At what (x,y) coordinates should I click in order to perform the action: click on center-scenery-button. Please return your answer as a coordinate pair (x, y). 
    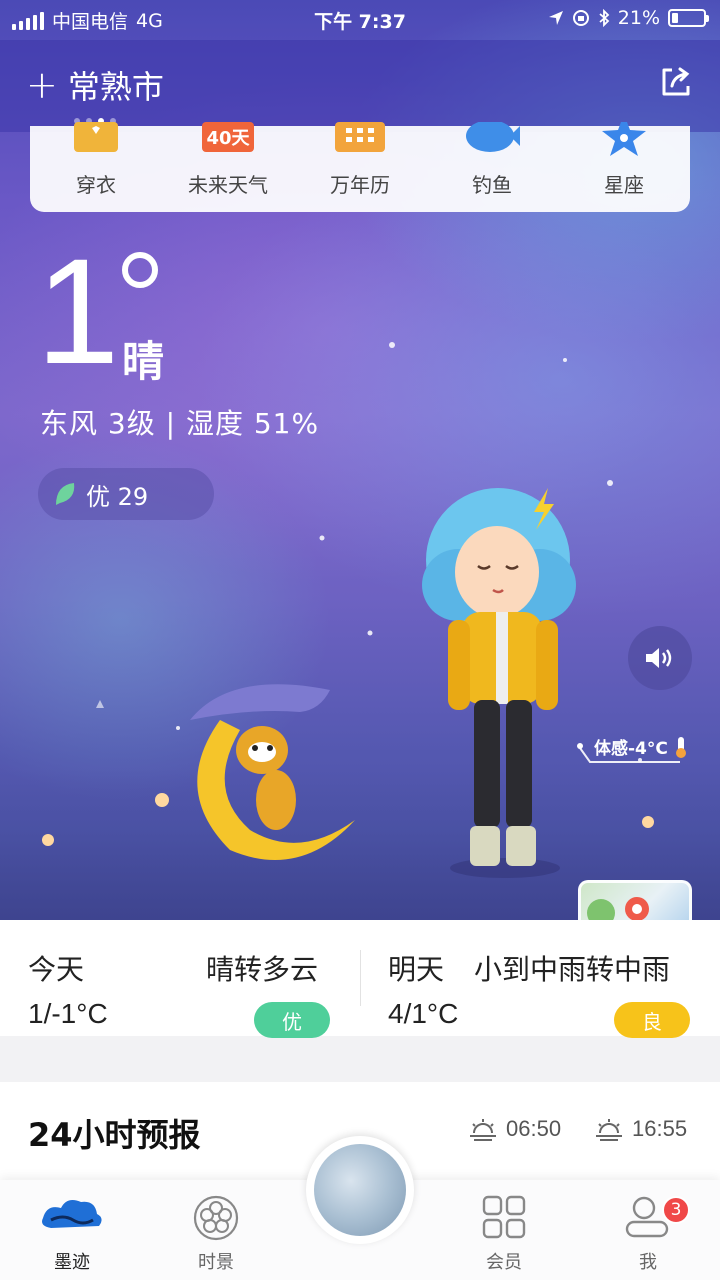
    Looking at the image, I should click on (360, 1190).